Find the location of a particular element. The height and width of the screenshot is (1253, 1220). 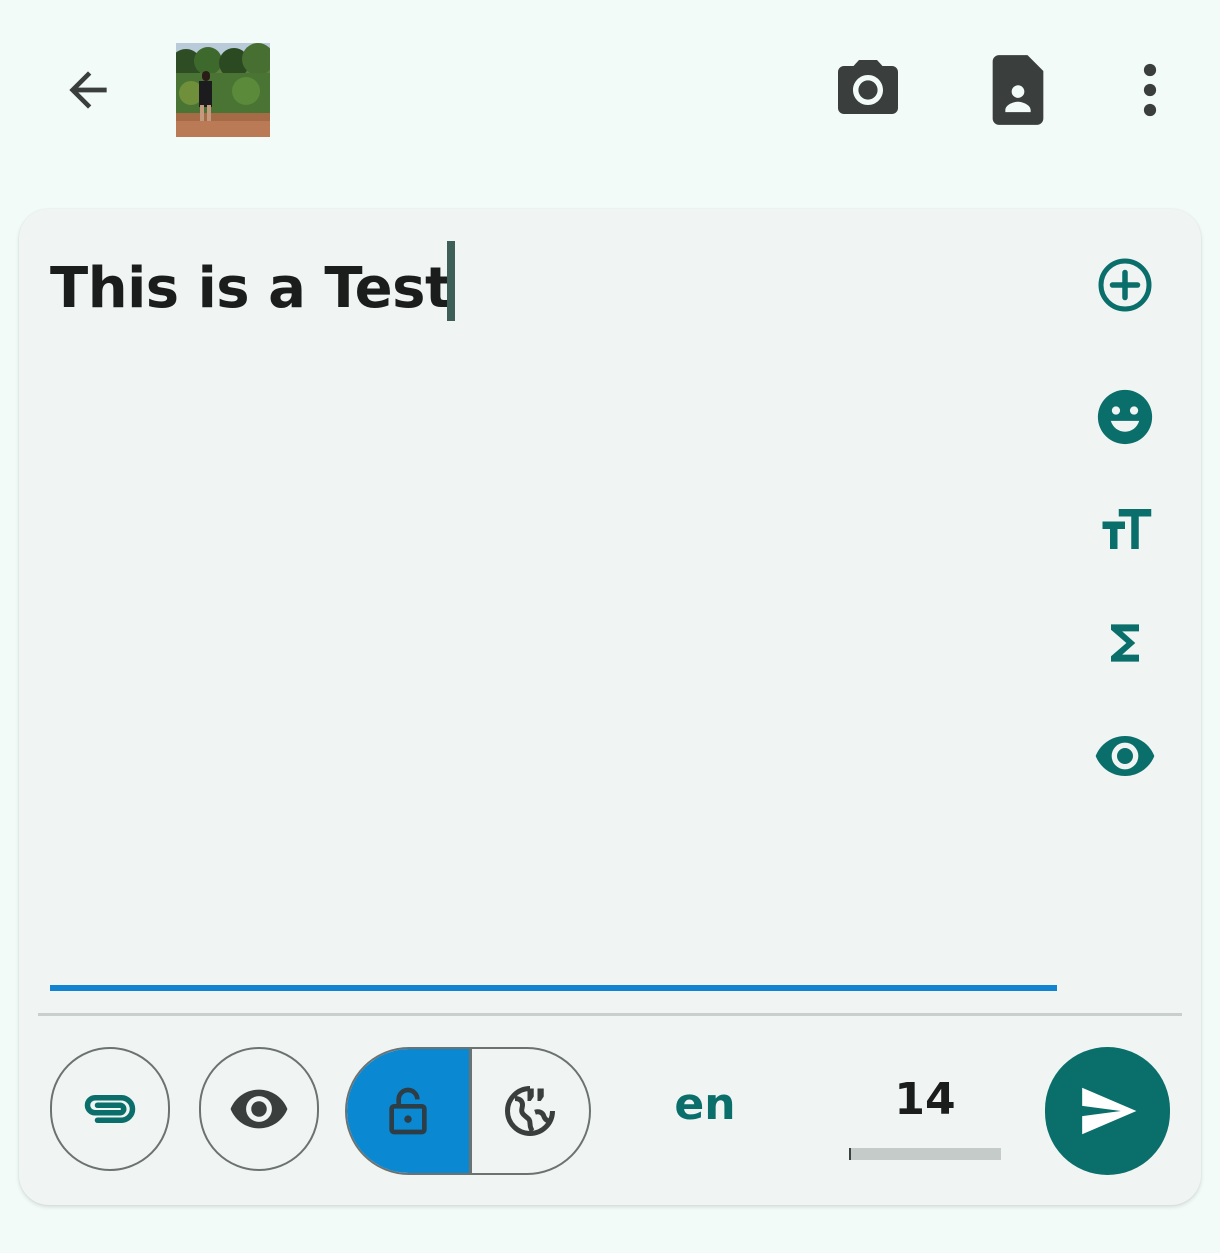

lock-open-icon is located at coordinates (408, 1111).